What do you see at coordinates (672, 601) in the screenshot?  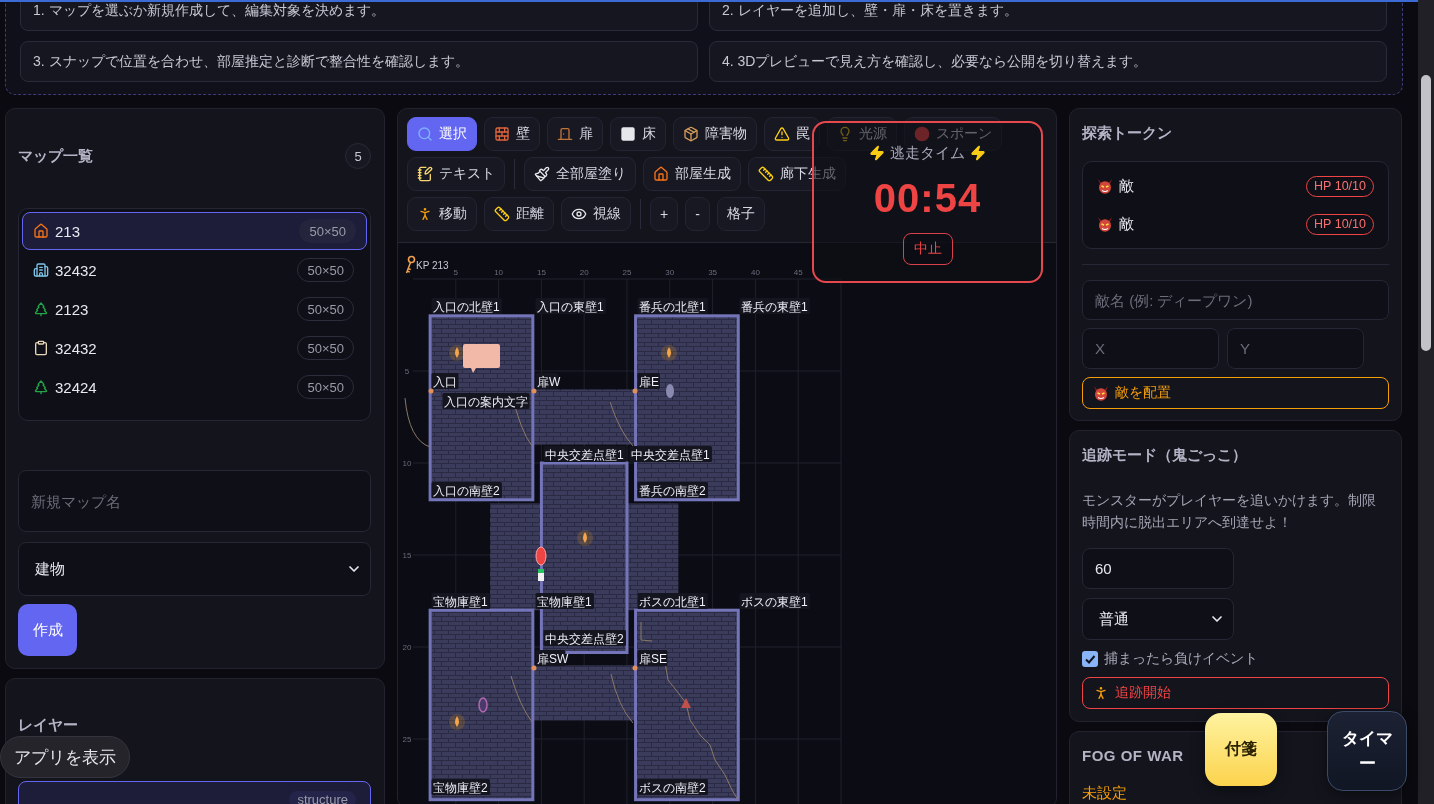 I see `map-label: ボスの北壁1` at bounding box center [672, 601].